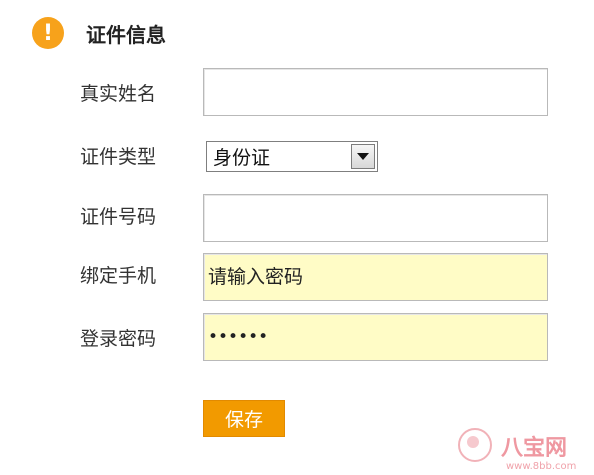 This screenshot has height=475, width=594. I want to click on dropdown-arrow-icon, so click(363, 156).